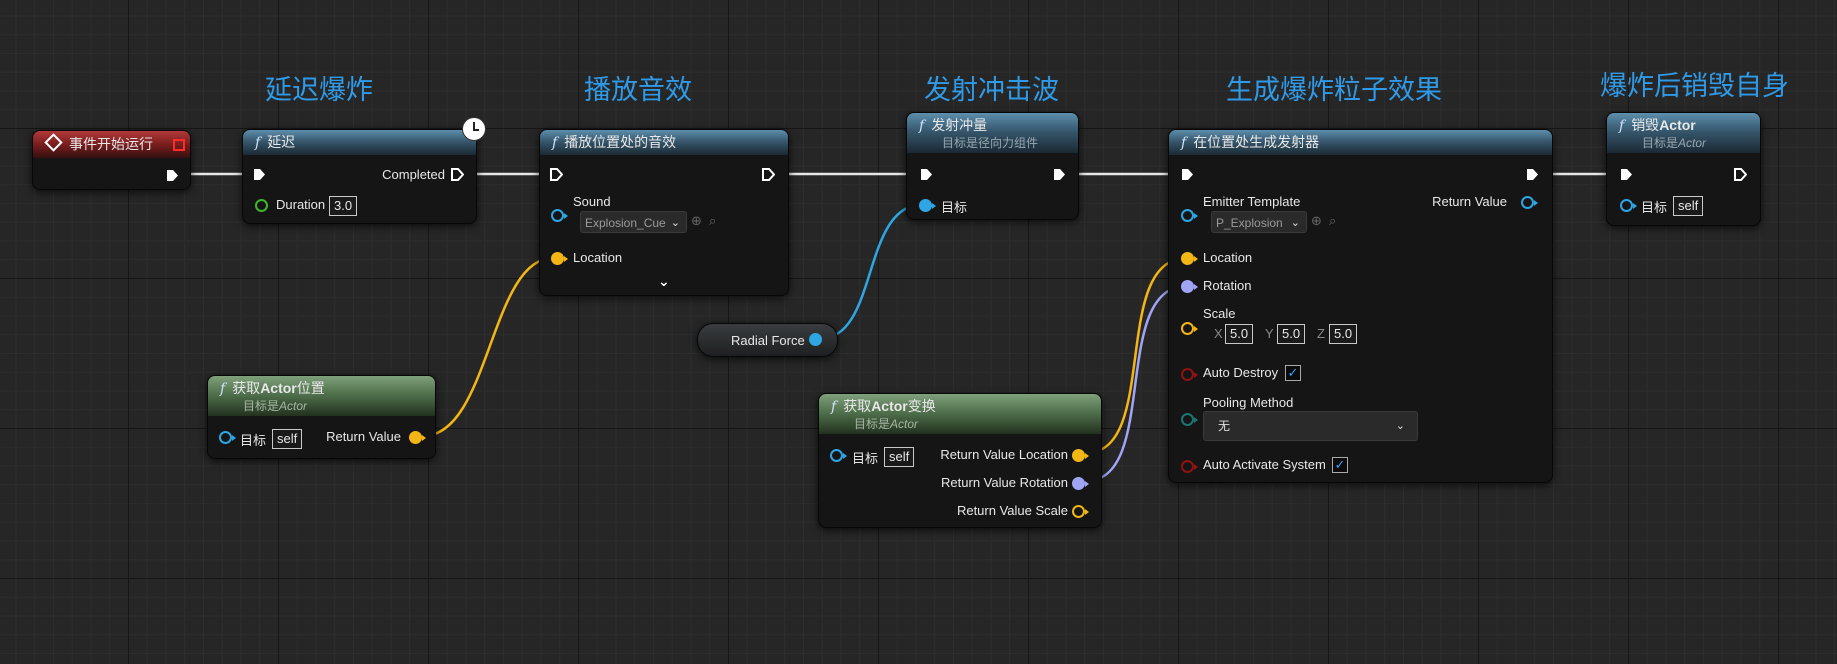 The image size is (1837, 664). What do you see at coordinates (1259, 222) in the screenshot?
I see `emitter-template-dropdown: P_Explosion ⌄` at bounding box center [1259, 222].